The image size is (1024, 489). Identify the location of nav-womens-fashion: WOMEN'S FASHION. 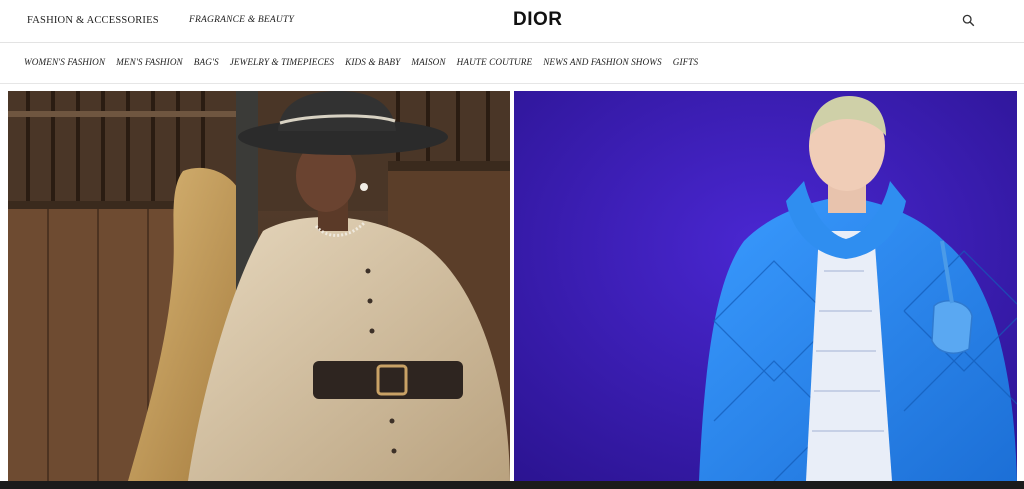
(64, 62).